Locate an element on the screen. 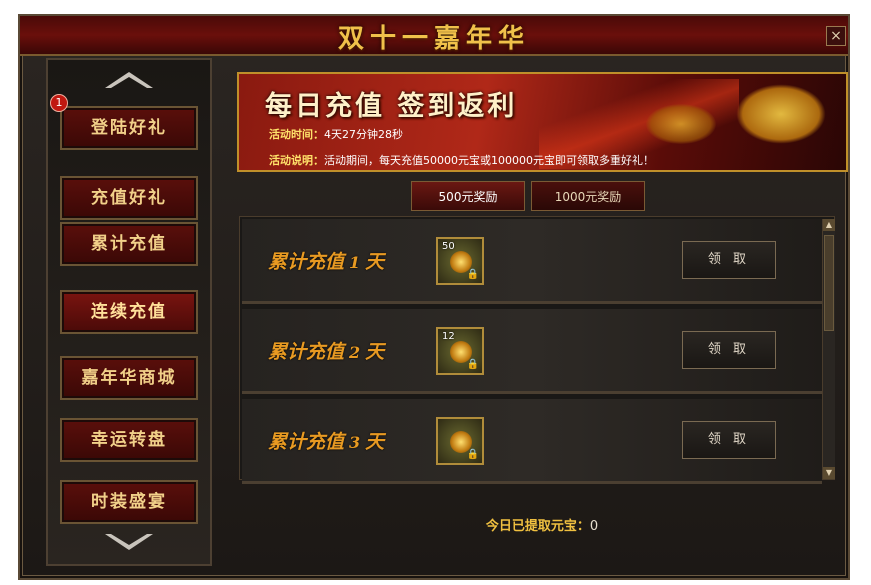 Image resolution: width=871 pixels, height=585 pixels. sidebar-item-carnival-shop: 嘉年华商城 is located at coordinates (129, 378).